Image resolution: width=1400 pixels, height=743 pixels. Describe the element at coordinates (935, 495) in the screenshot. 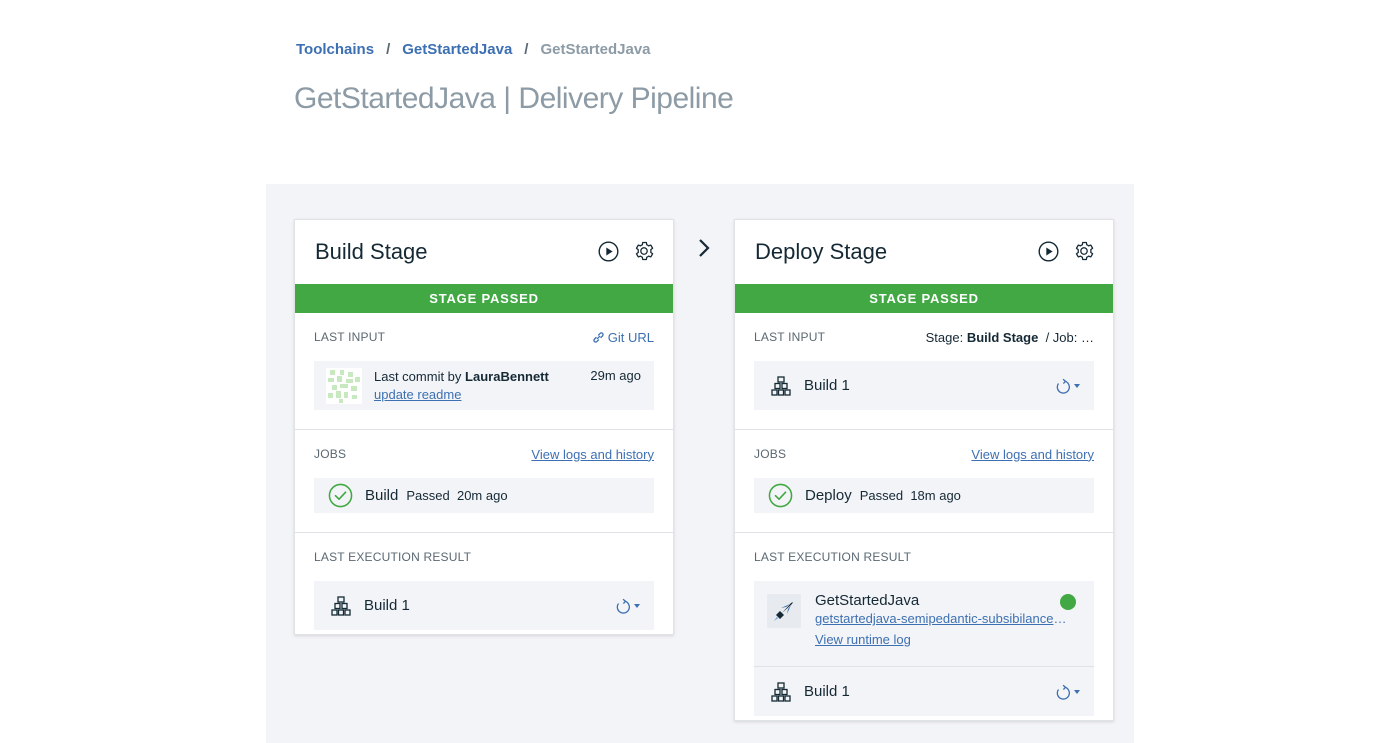

I see `job-time: 18m ago` at that location.